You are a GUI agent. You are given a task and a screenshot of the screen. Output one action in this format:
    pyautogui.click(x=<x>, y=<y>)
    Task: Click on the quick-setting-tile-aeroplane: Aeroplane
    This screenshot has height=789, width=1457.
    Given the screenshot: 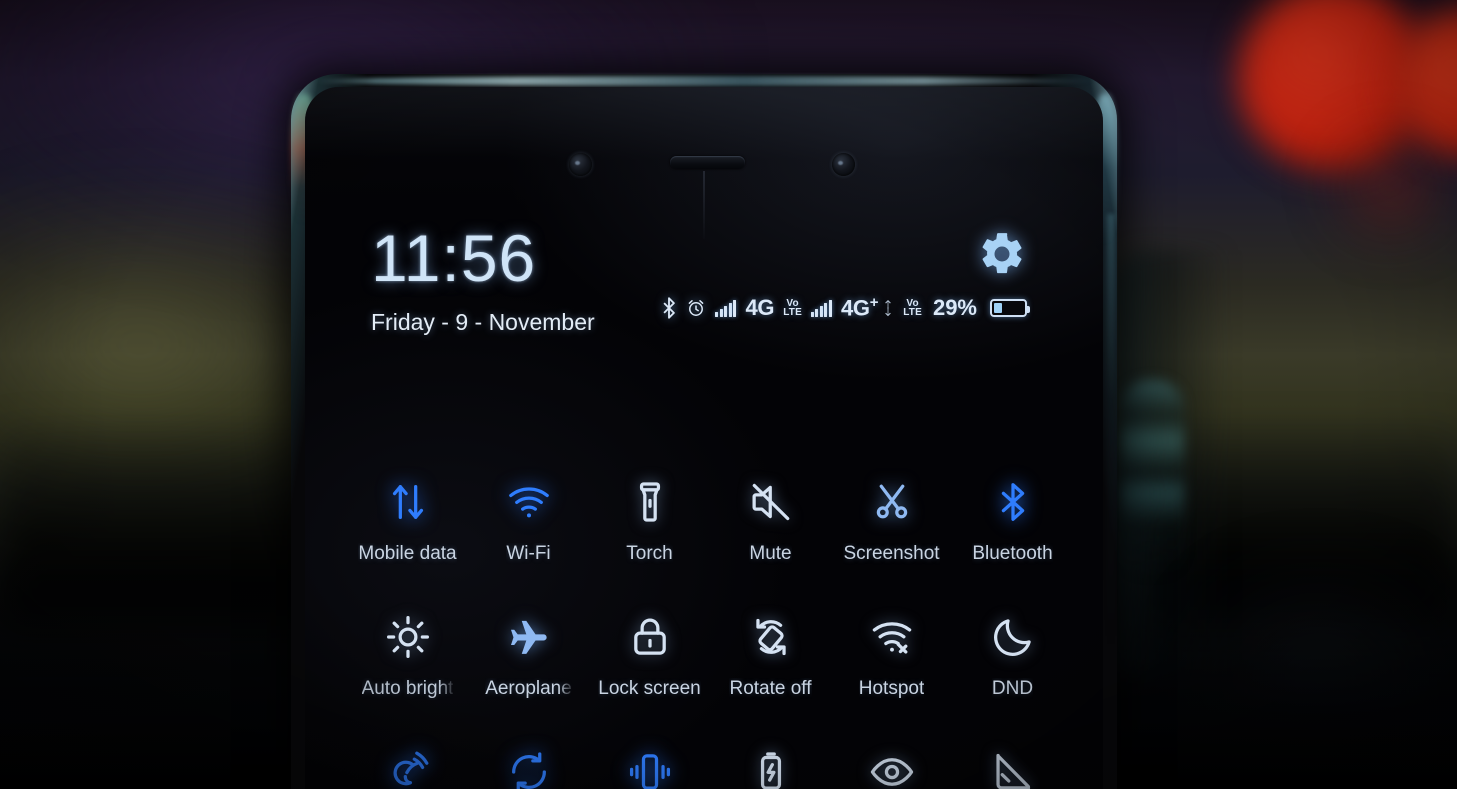 What is the action you would take?
    pyautogui.click(x=528, y=661)
    